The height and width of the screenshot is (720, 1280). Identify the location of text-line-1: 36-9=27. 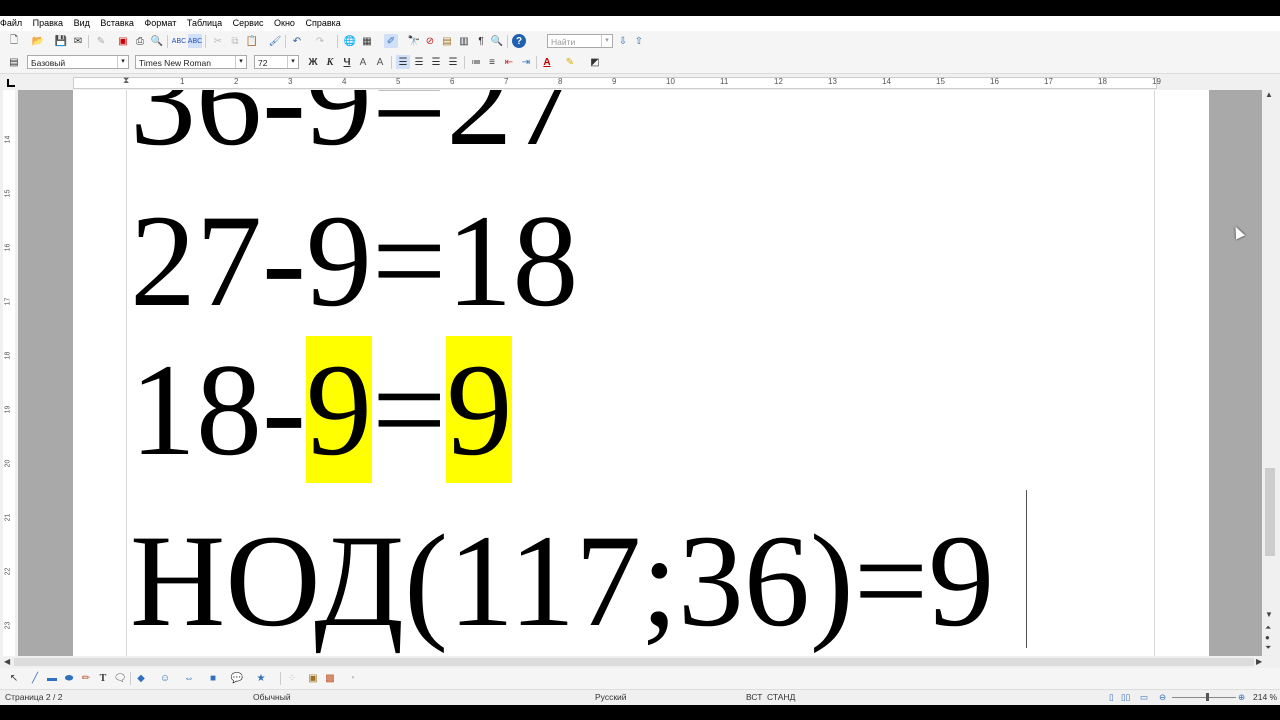
(354, 128).